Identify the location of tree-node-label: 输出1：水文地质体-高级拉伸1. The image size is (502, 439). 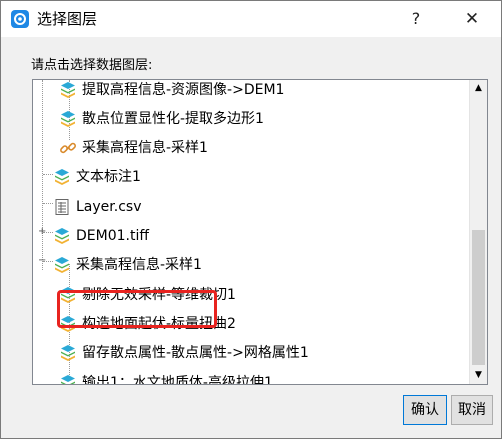
(177, 379).